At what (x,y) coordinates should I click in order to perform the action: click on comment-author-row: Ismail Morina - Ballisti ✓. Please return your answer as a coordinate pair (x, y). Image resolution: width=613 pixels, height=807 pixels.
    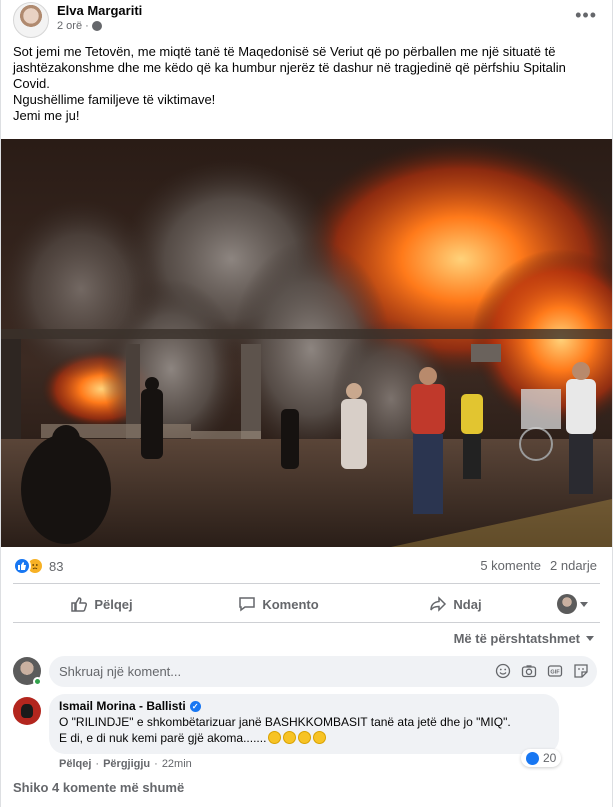
    Looking at the image, I should click on (304, 706).